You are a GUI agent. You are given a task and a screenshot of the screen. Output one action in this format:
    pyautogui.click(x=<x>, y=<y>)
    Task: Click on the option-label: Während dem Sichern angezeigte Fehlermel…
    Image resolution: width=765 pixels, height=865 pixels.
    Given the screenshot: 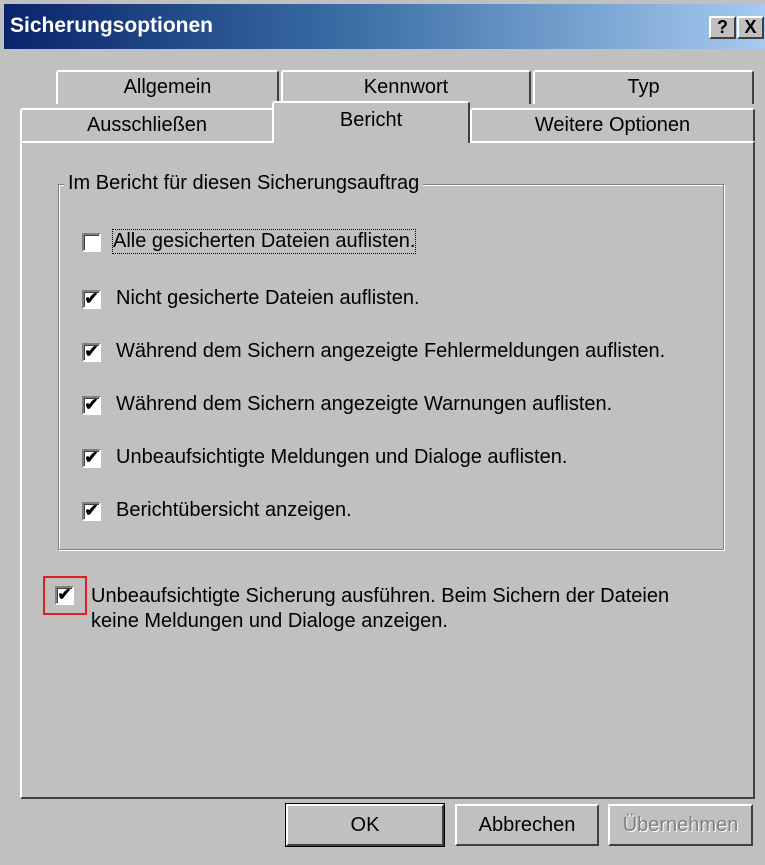 What is the action you would take?
    pyautogui.click(x=390, y=351)
    